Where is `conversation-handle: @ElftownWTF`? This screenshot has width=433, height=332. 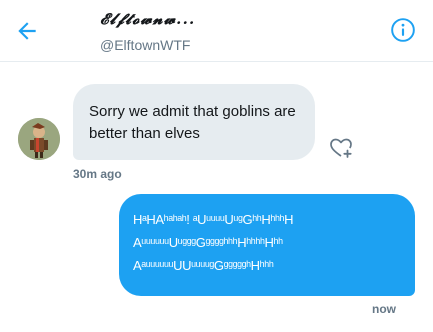 conversation-handle: @ElftownWTF is located at coordinates (145, 45).